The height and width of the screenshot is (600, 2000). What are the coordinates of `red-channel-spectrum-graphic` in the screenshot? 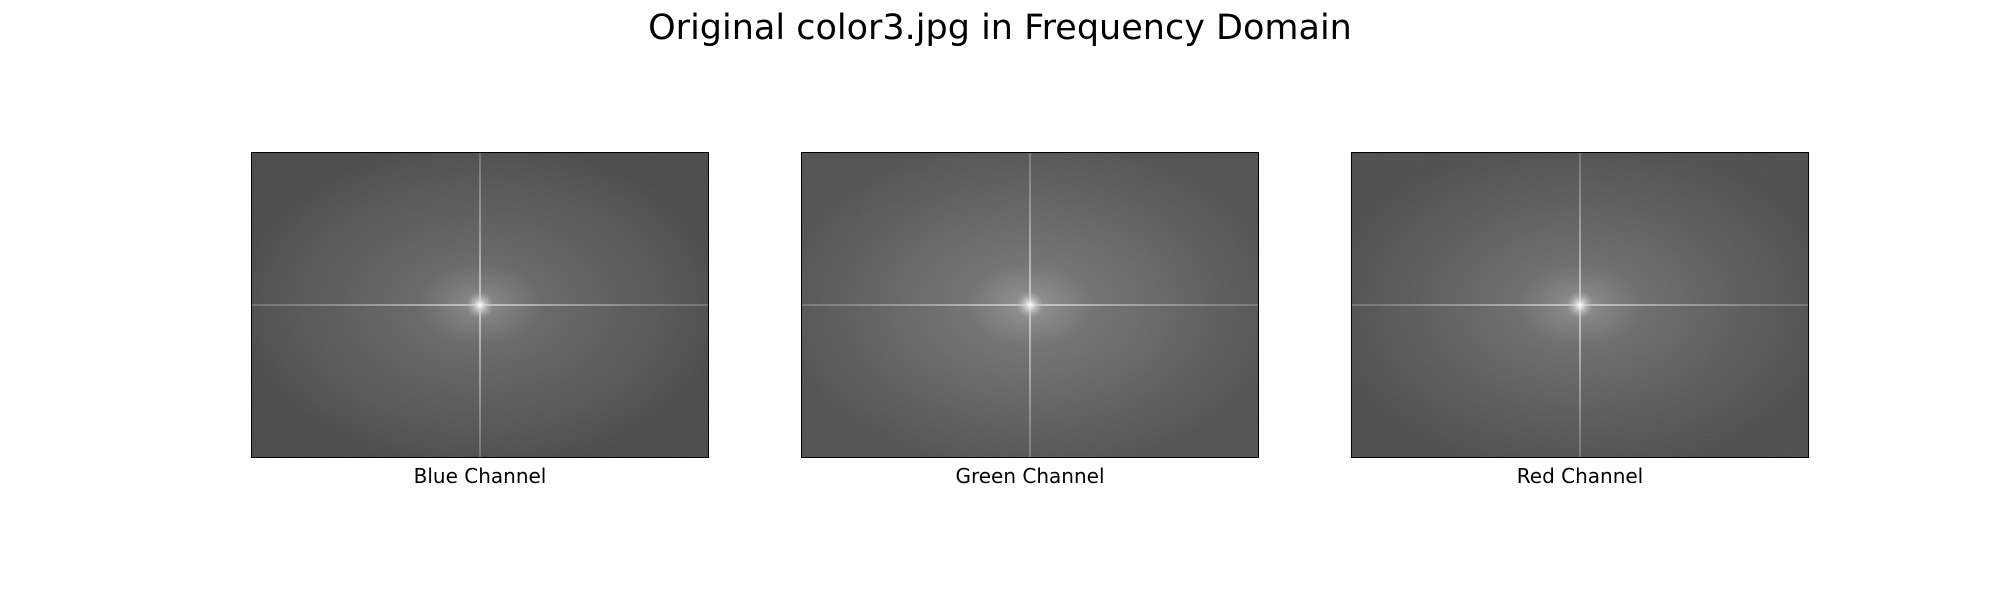 It's located at (1580, 305).